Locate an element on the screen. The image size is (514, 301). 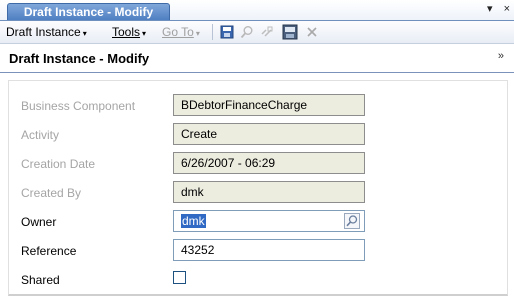
creation-date-field: 6/26/2007 - 06:29 is located at coordinates (269, 163).